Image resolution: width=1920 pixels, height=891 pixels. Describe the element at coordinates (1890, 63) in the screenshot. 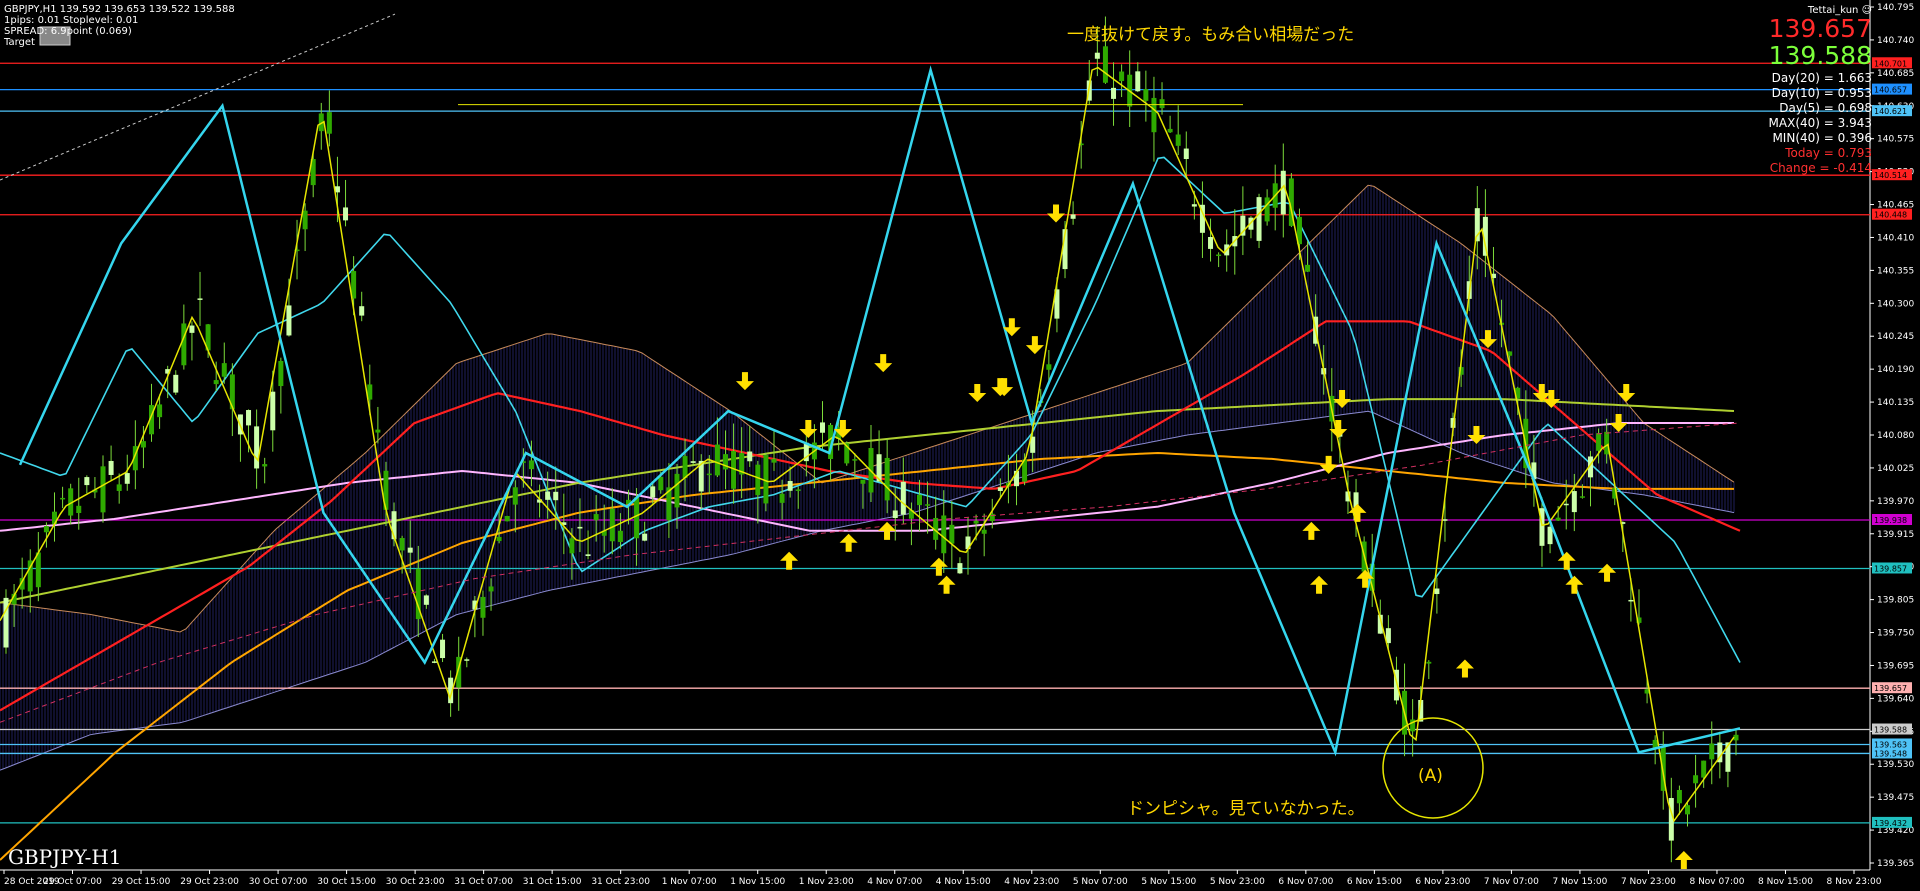

I see `level-price-label: 140.701` at that location.